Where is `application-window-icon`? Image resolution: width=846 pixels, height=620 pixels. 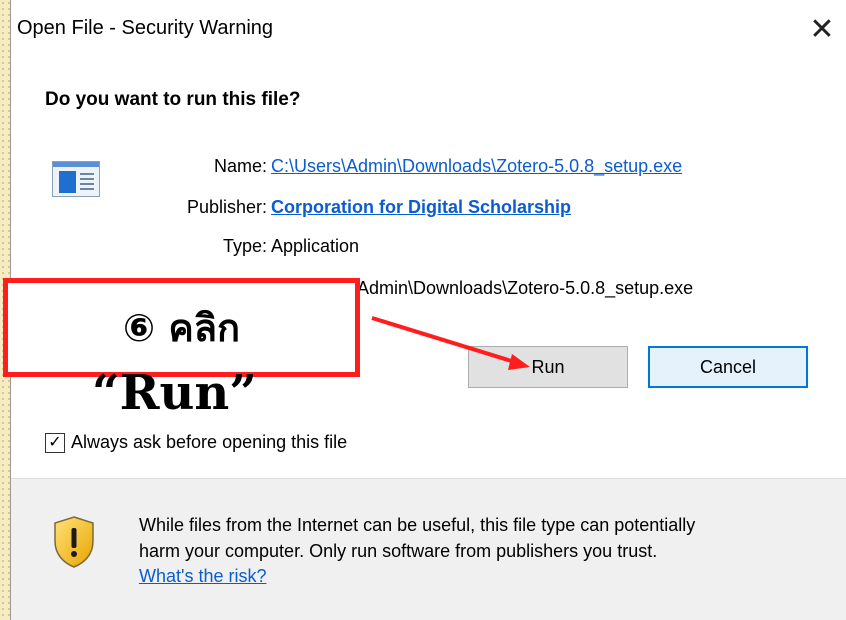
application-window-icon is located at coordinates (76, 179).